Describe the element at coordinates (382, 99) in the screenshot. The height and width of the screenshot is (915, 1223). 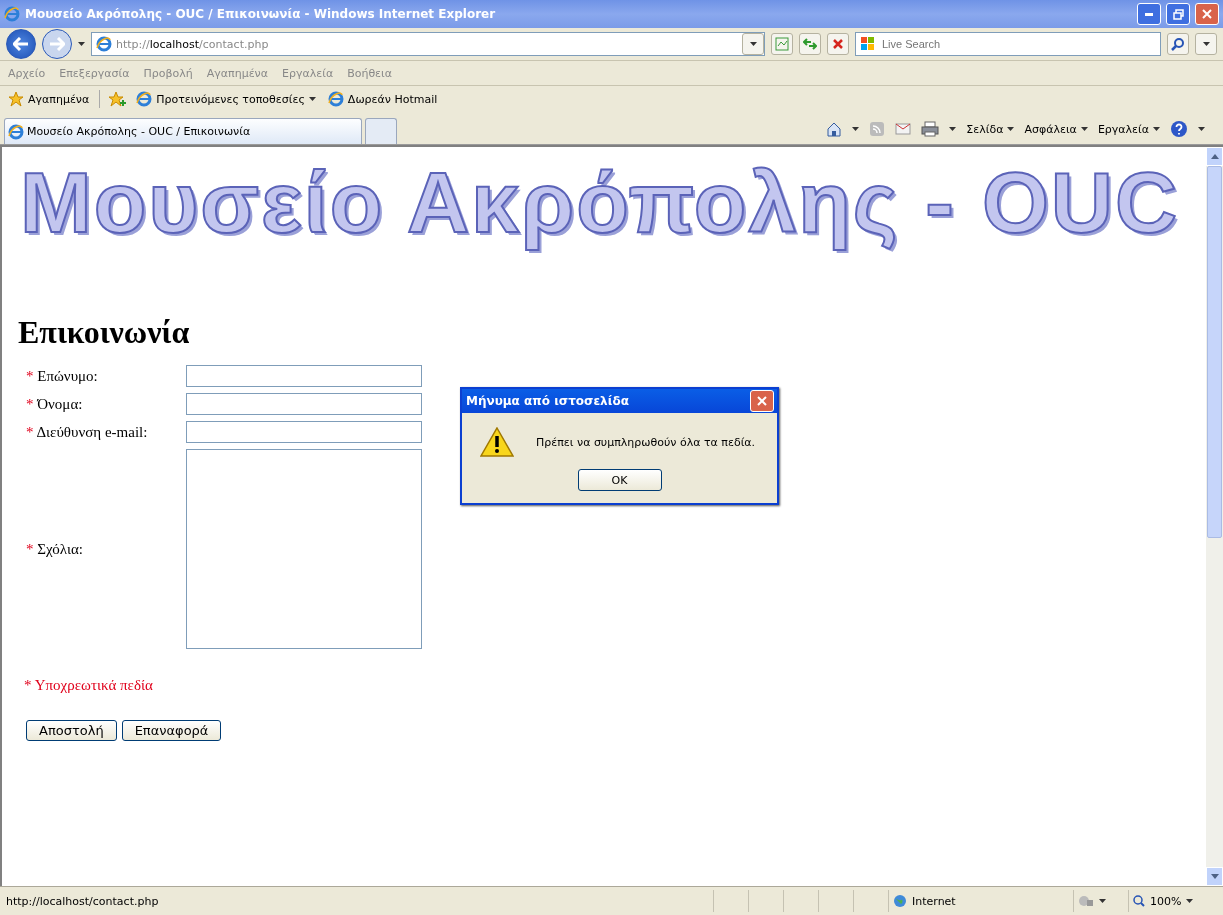
I see `favorites-link: Δωρεάν Hotmail` at that location.